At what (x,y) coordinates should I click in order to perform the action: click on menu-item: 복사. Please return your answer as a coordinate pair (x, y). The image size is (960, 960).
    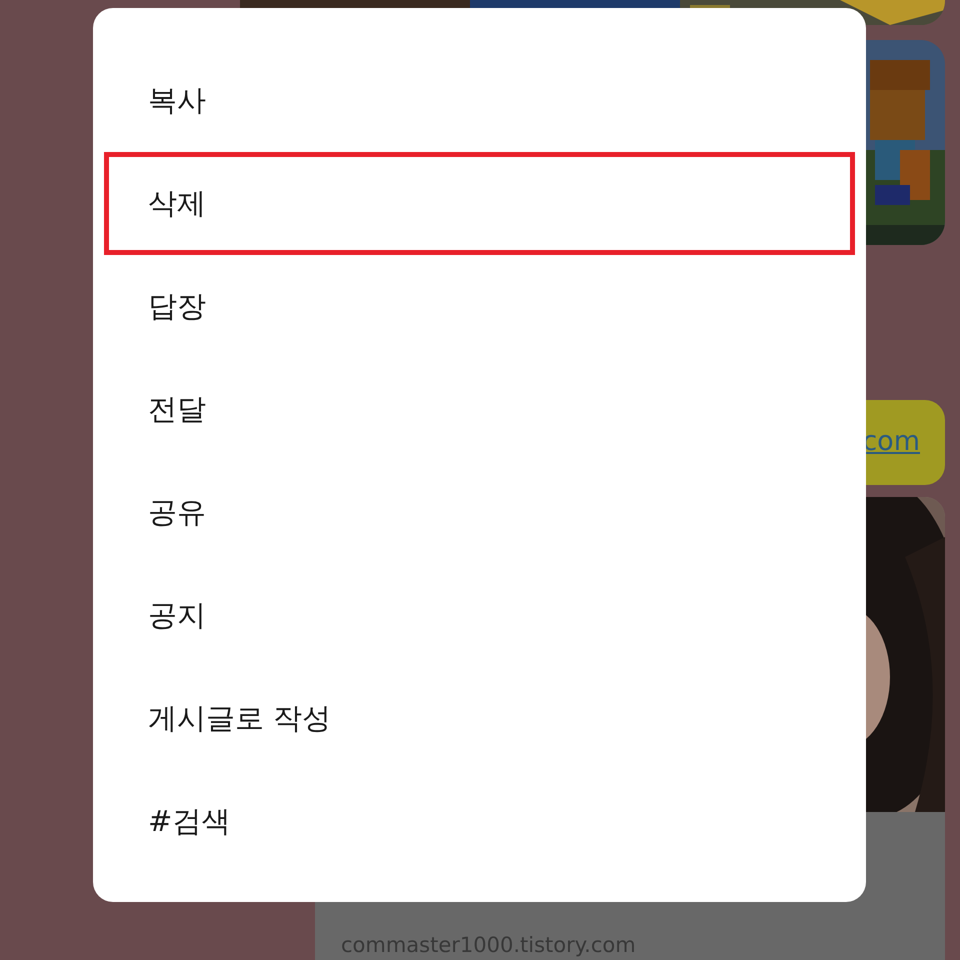
    Looking at the image, I should click on (479, 100).